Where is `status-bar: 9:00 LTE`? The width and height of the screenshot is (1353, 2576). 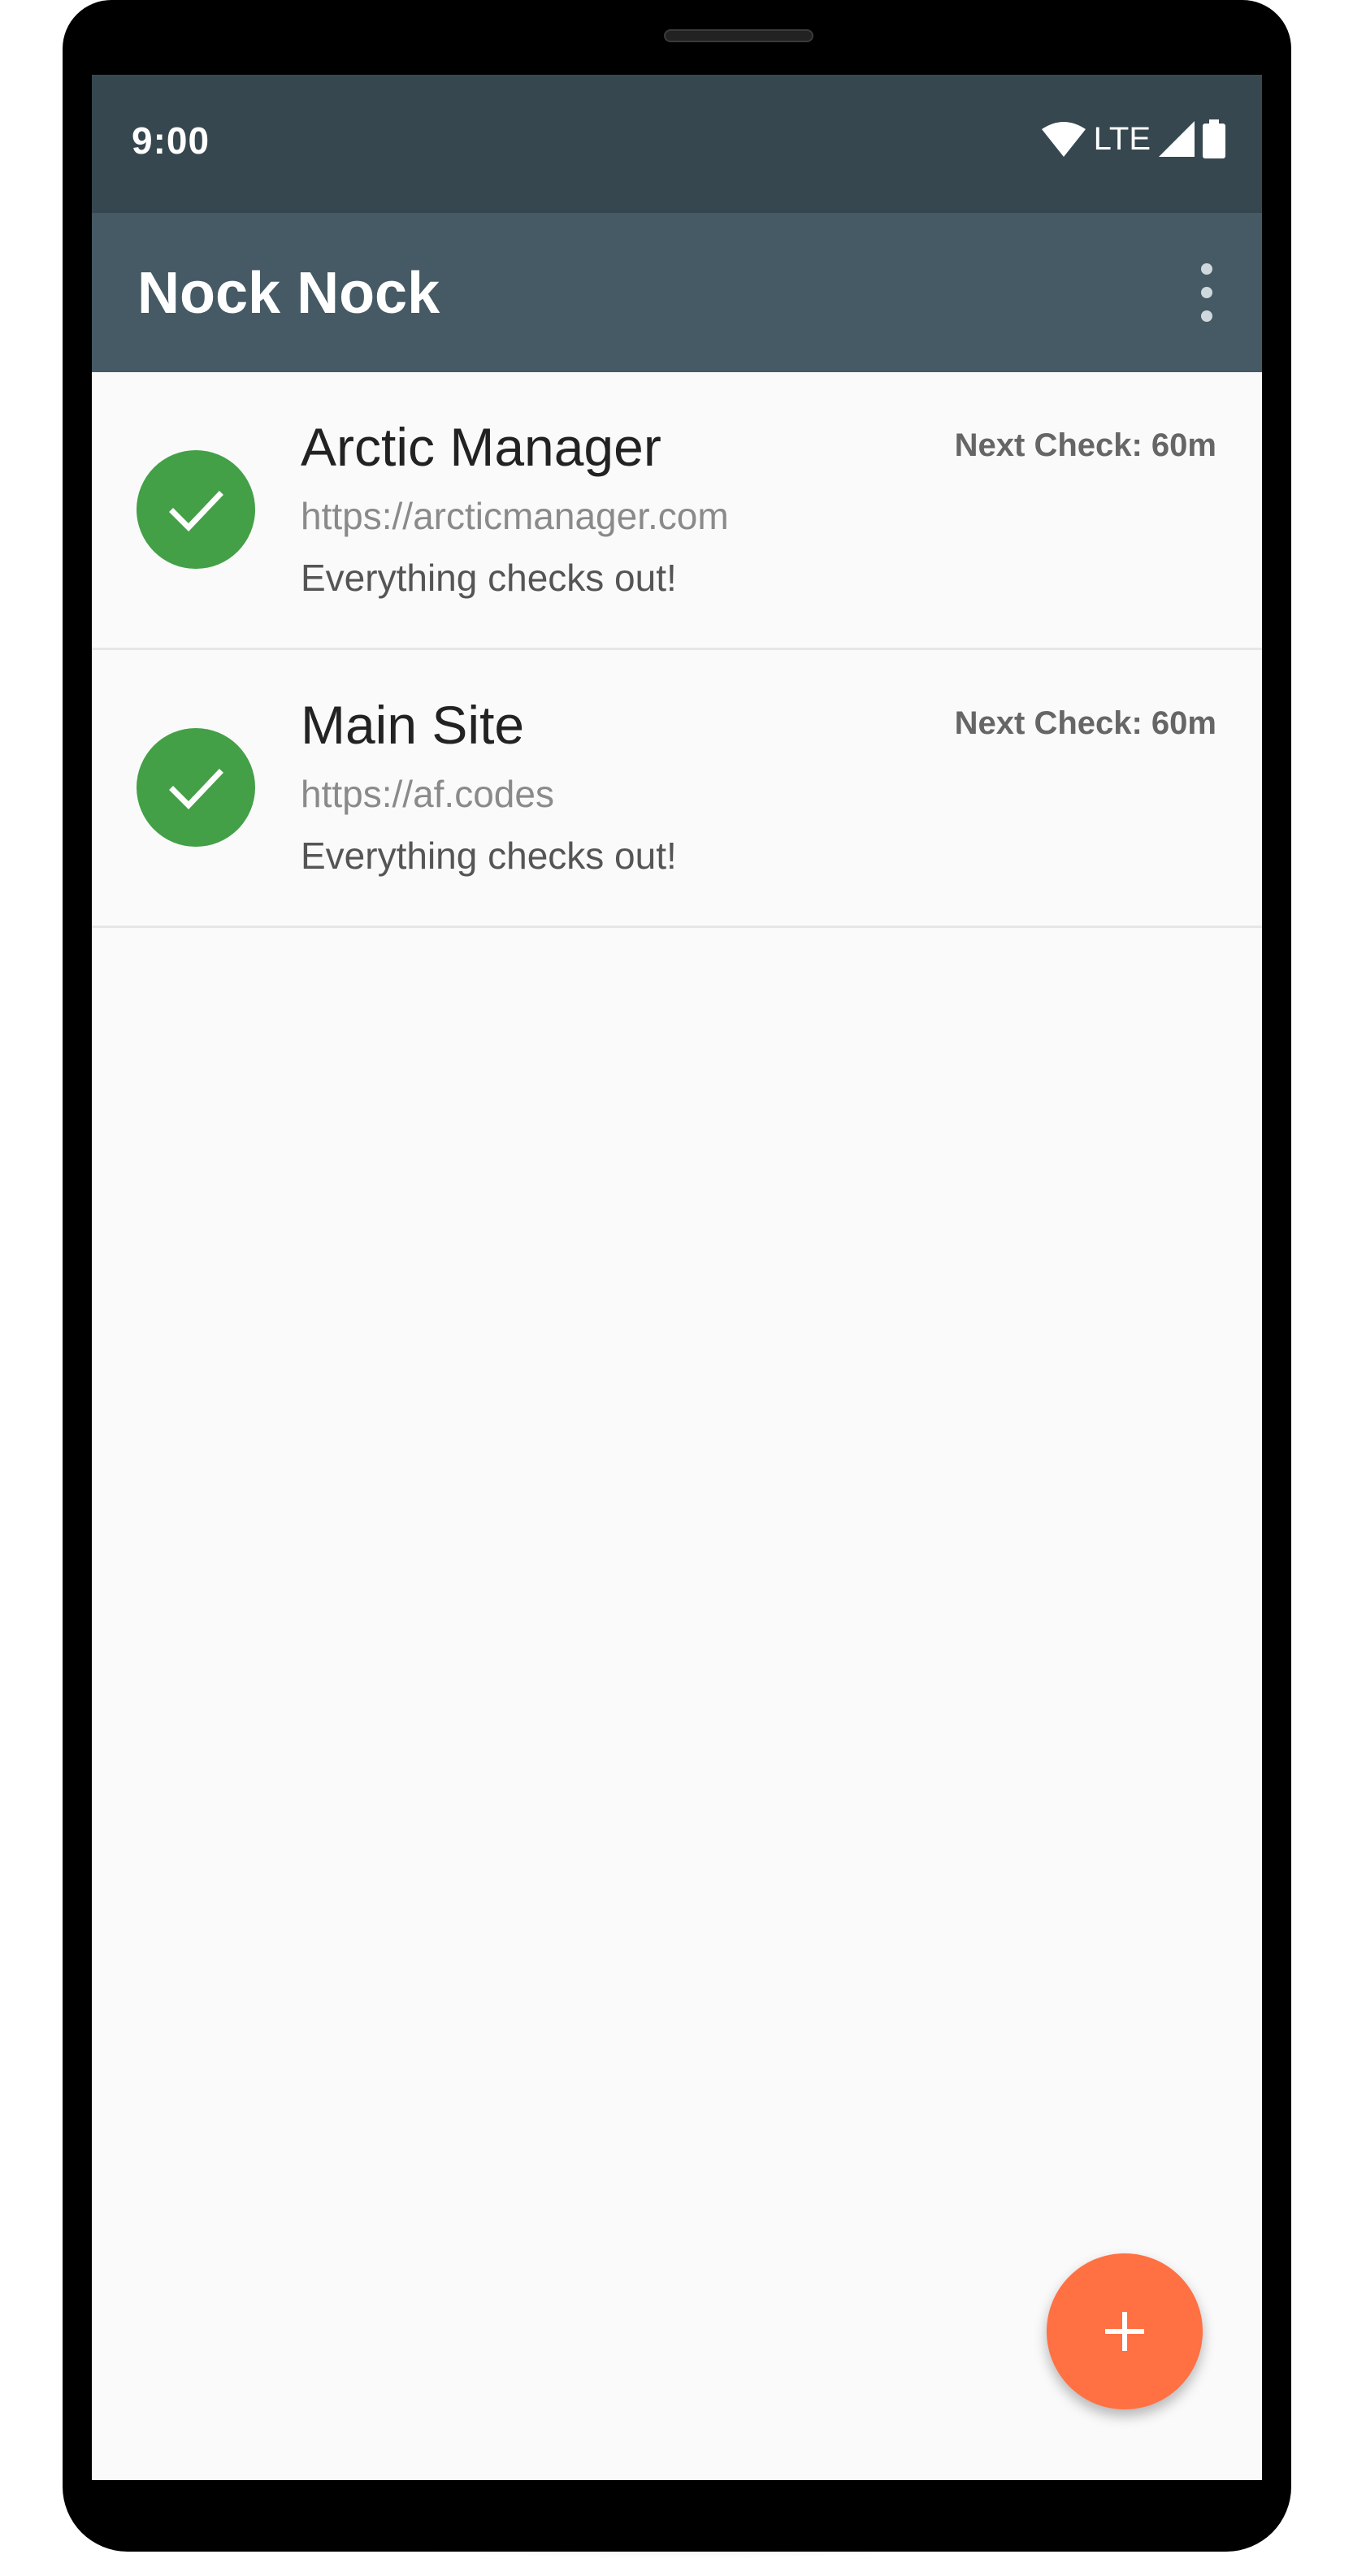
status-bar: 9:00 LTE is located at coordinates (677, 144).